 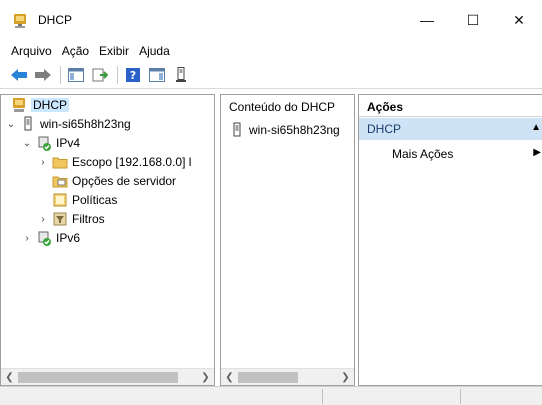 I want to click on forward-arrow-icon, so click(x=43, y=75).